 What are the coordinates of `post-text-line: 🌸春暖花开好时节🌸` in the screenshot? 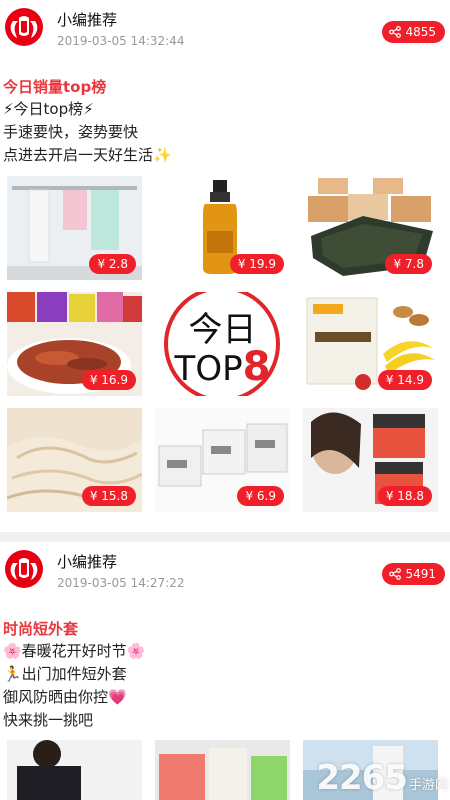 It's located at (74, 651).